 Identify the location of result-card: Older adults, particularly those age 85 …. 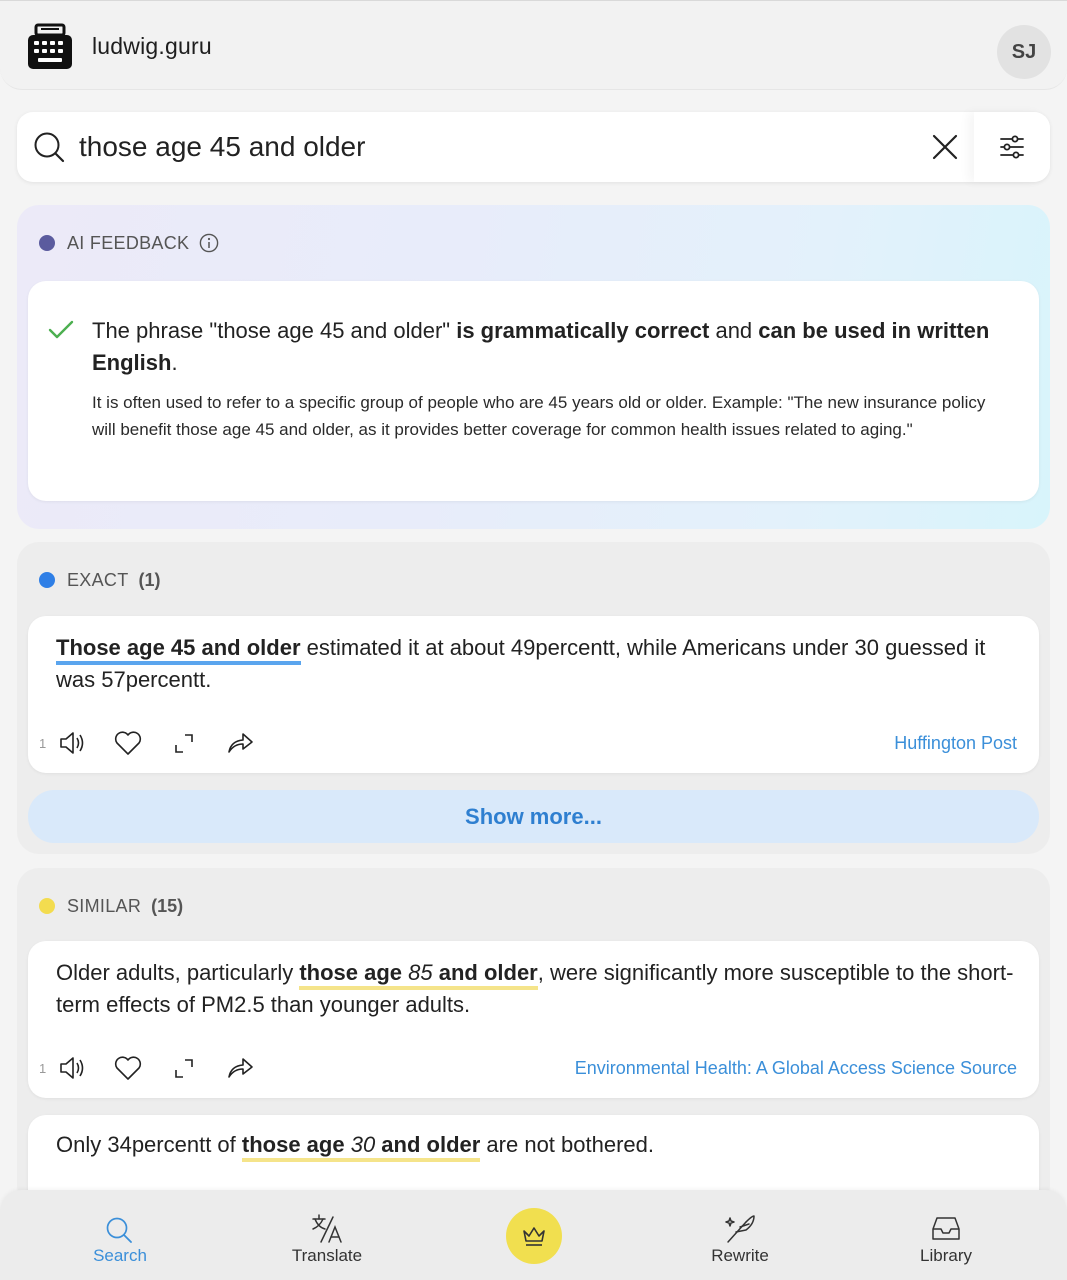
(533, 1019).